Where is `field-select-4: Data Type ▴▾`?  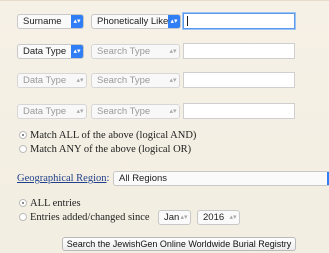 field-select-4: Data Type ▴▾ is located at coordinates (52, 111).